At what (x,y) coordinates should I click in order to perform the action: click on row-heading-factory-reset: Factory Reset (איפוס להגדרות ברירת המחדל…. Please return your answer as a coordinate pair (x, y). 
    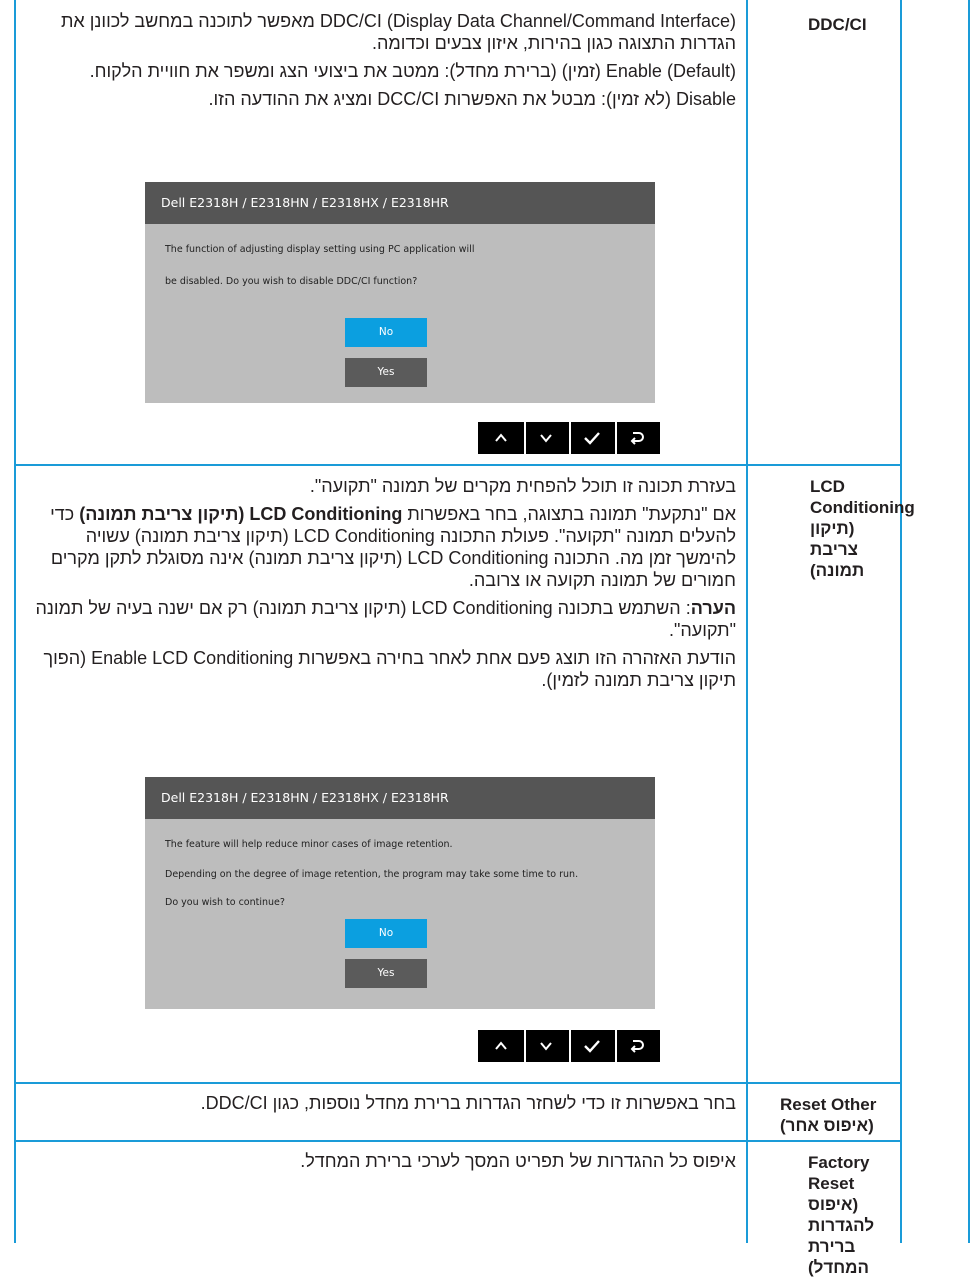
    Looking at the image, I should click on (852, 1215).